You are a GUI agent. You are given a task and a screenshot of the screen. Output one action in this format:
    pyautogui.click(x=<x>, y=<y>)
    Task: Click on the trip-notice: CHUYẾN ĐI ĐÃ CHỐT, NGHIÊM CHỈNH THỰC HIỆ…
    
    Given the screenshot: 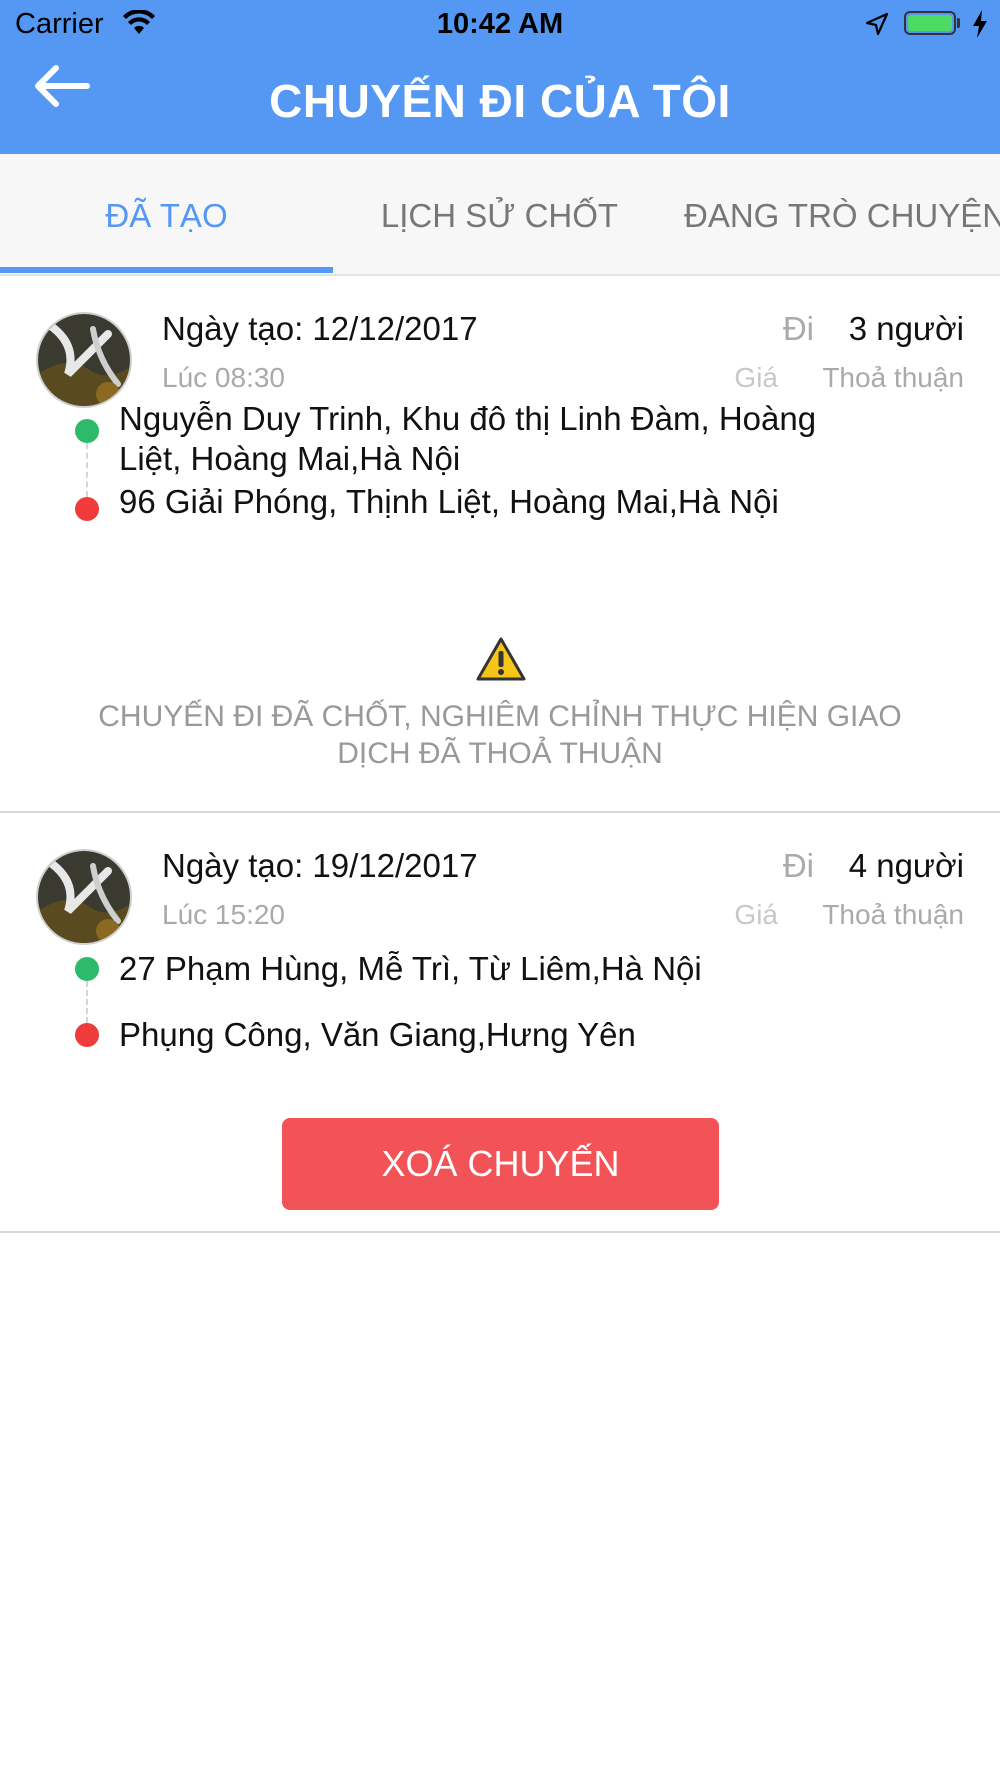 What is the action you would take?
    pyautogui.click(x=500, y=735)
    